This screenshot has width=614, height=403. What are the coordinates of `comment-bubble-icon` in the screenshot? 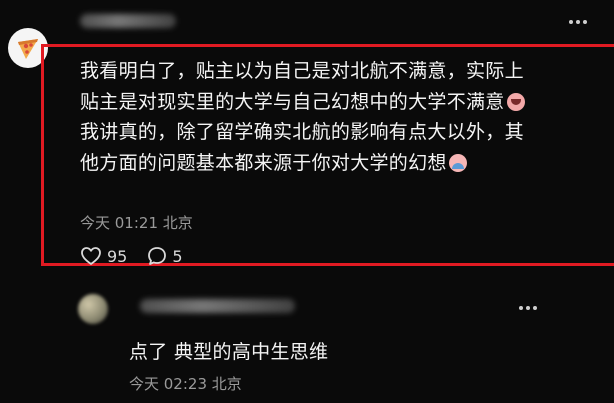 It's located at (157, 256).